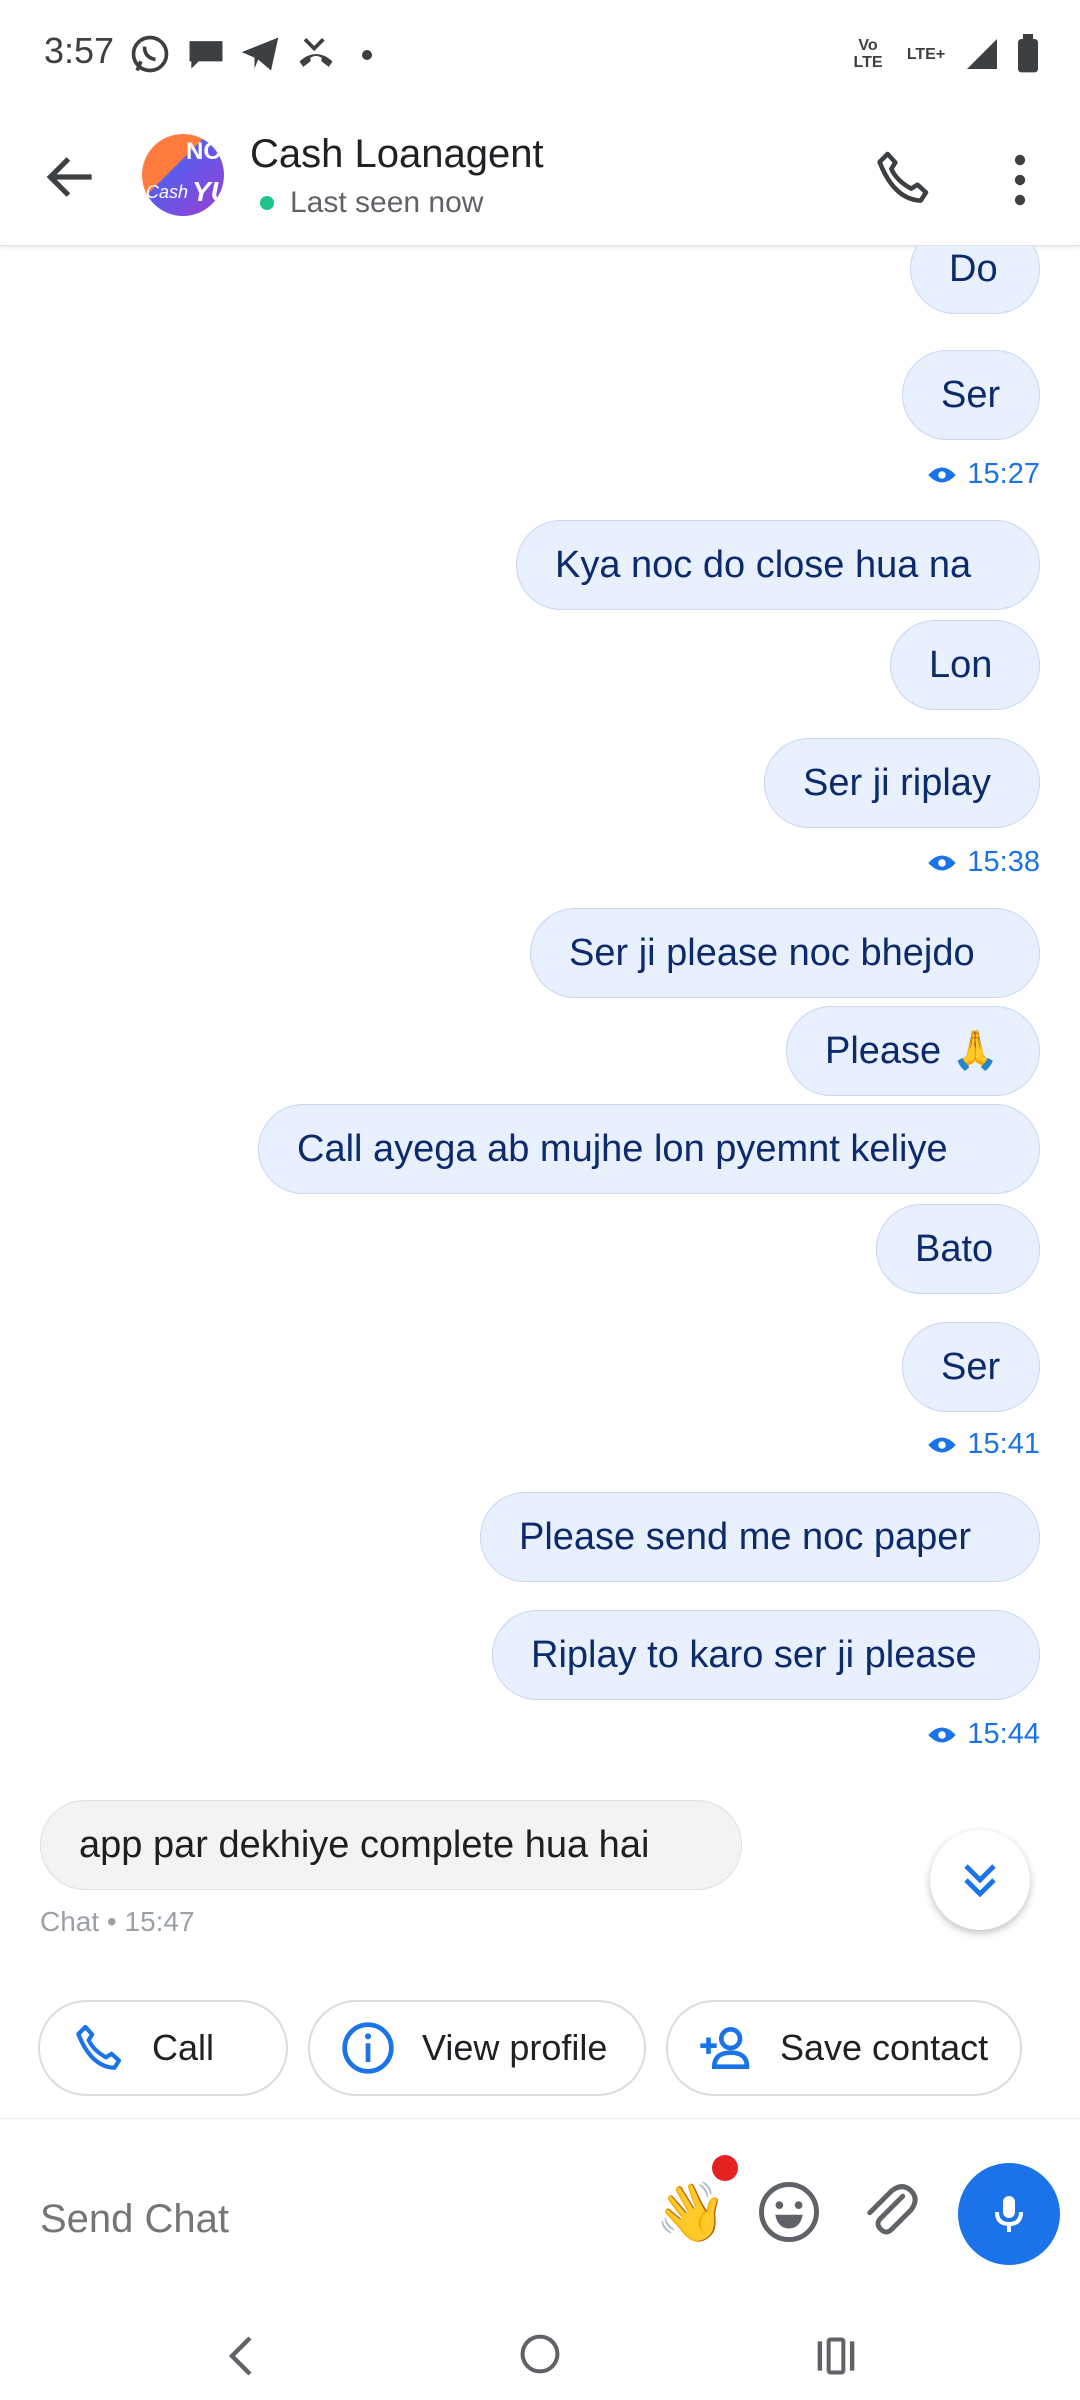  I want to click on seen-timestamp: 15:27, so click(983, 474).